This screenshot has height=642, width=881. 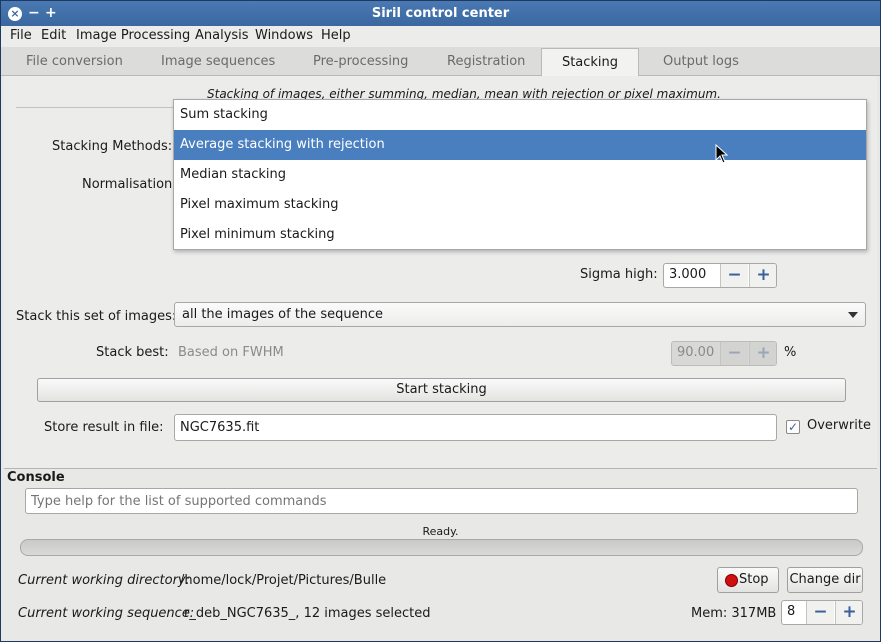 What do you see at coordinates (754, 579) in the screenshot?
I see `stop-label: Stop` at bounding box center [754, 579].